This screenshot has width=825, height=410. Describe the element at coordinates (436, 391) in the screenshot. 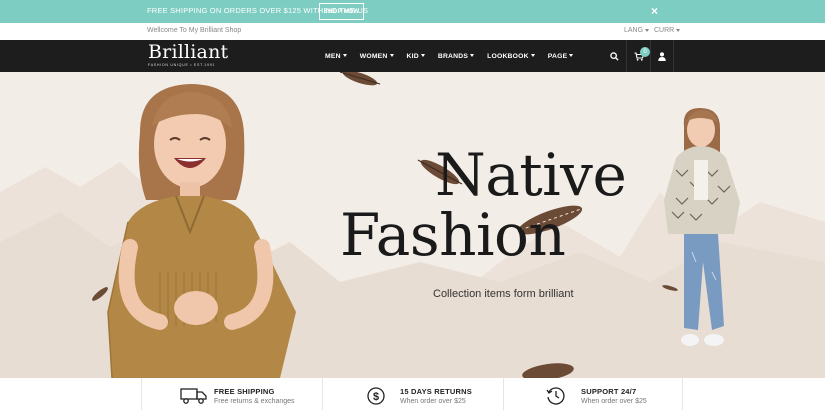

I see `feature-title: 15 DAYS RETURNS` at that location.